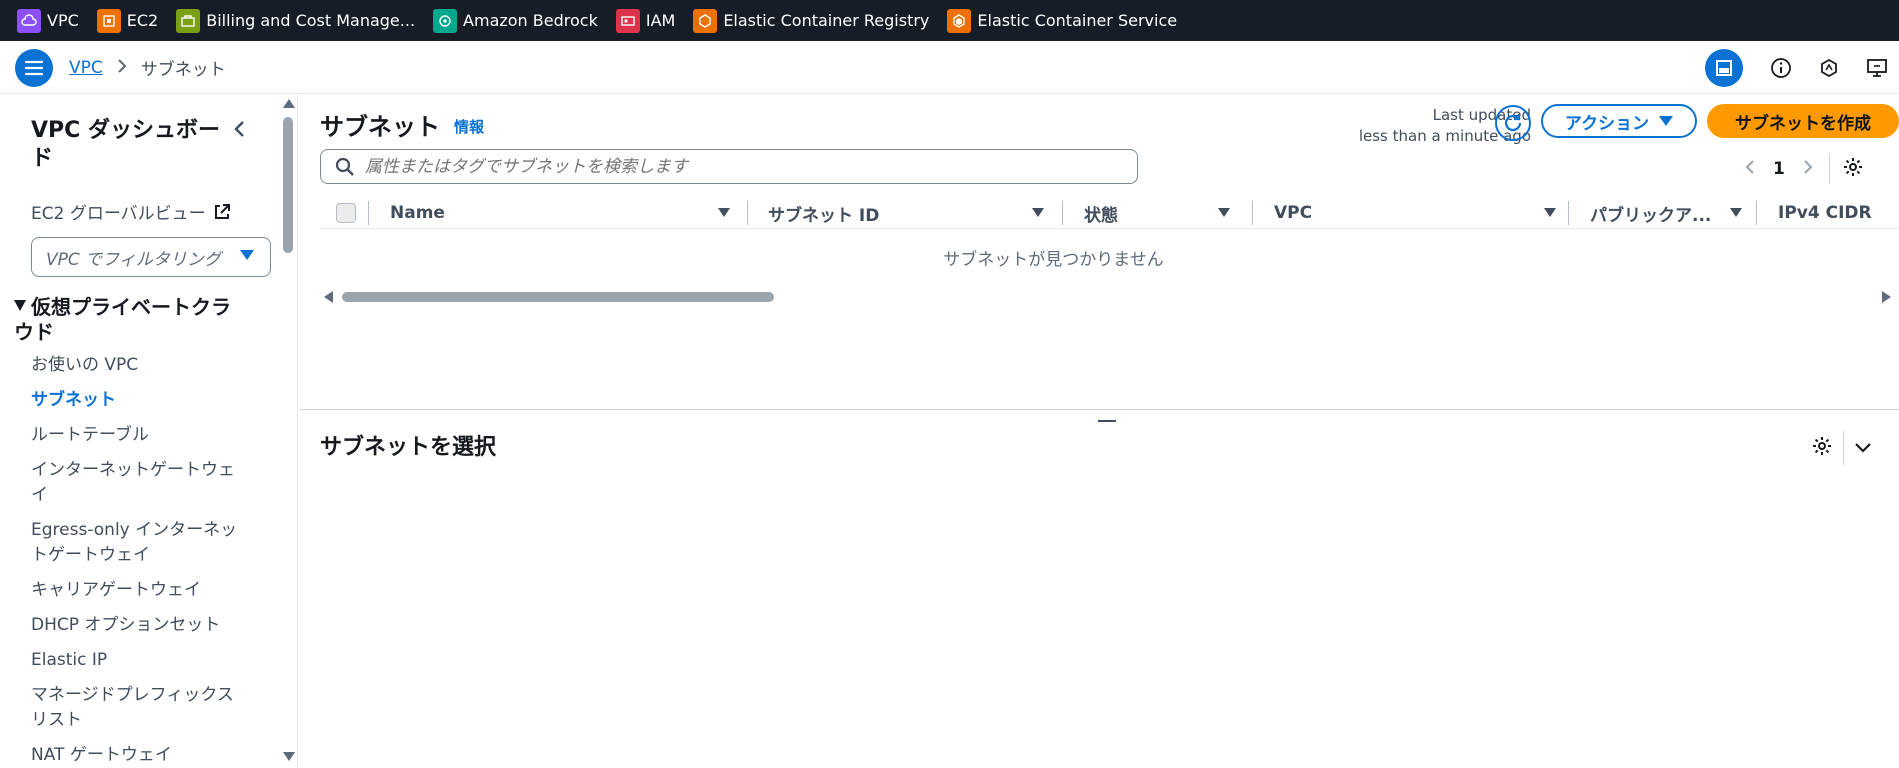 The width and height of the screenshot is (1899, 768). What do you see at coordinates (1724, 67) in the screenshot?
I see `split-panel-toggle` at bounding box center [1724, 67].